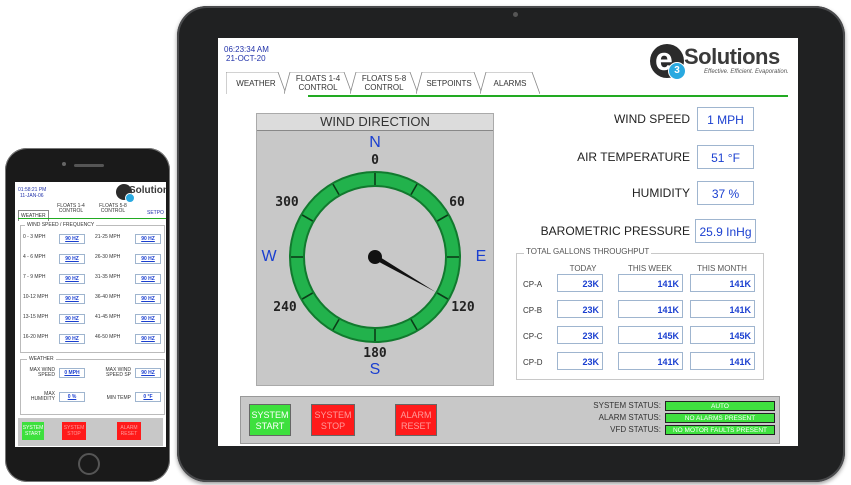 Image resolution: width=851 pixels, height=485 pixels. Describe the element at coordinates (108, 337) in the screenshot. I see `phone-freq-label: 46-50 MPH` at that location.